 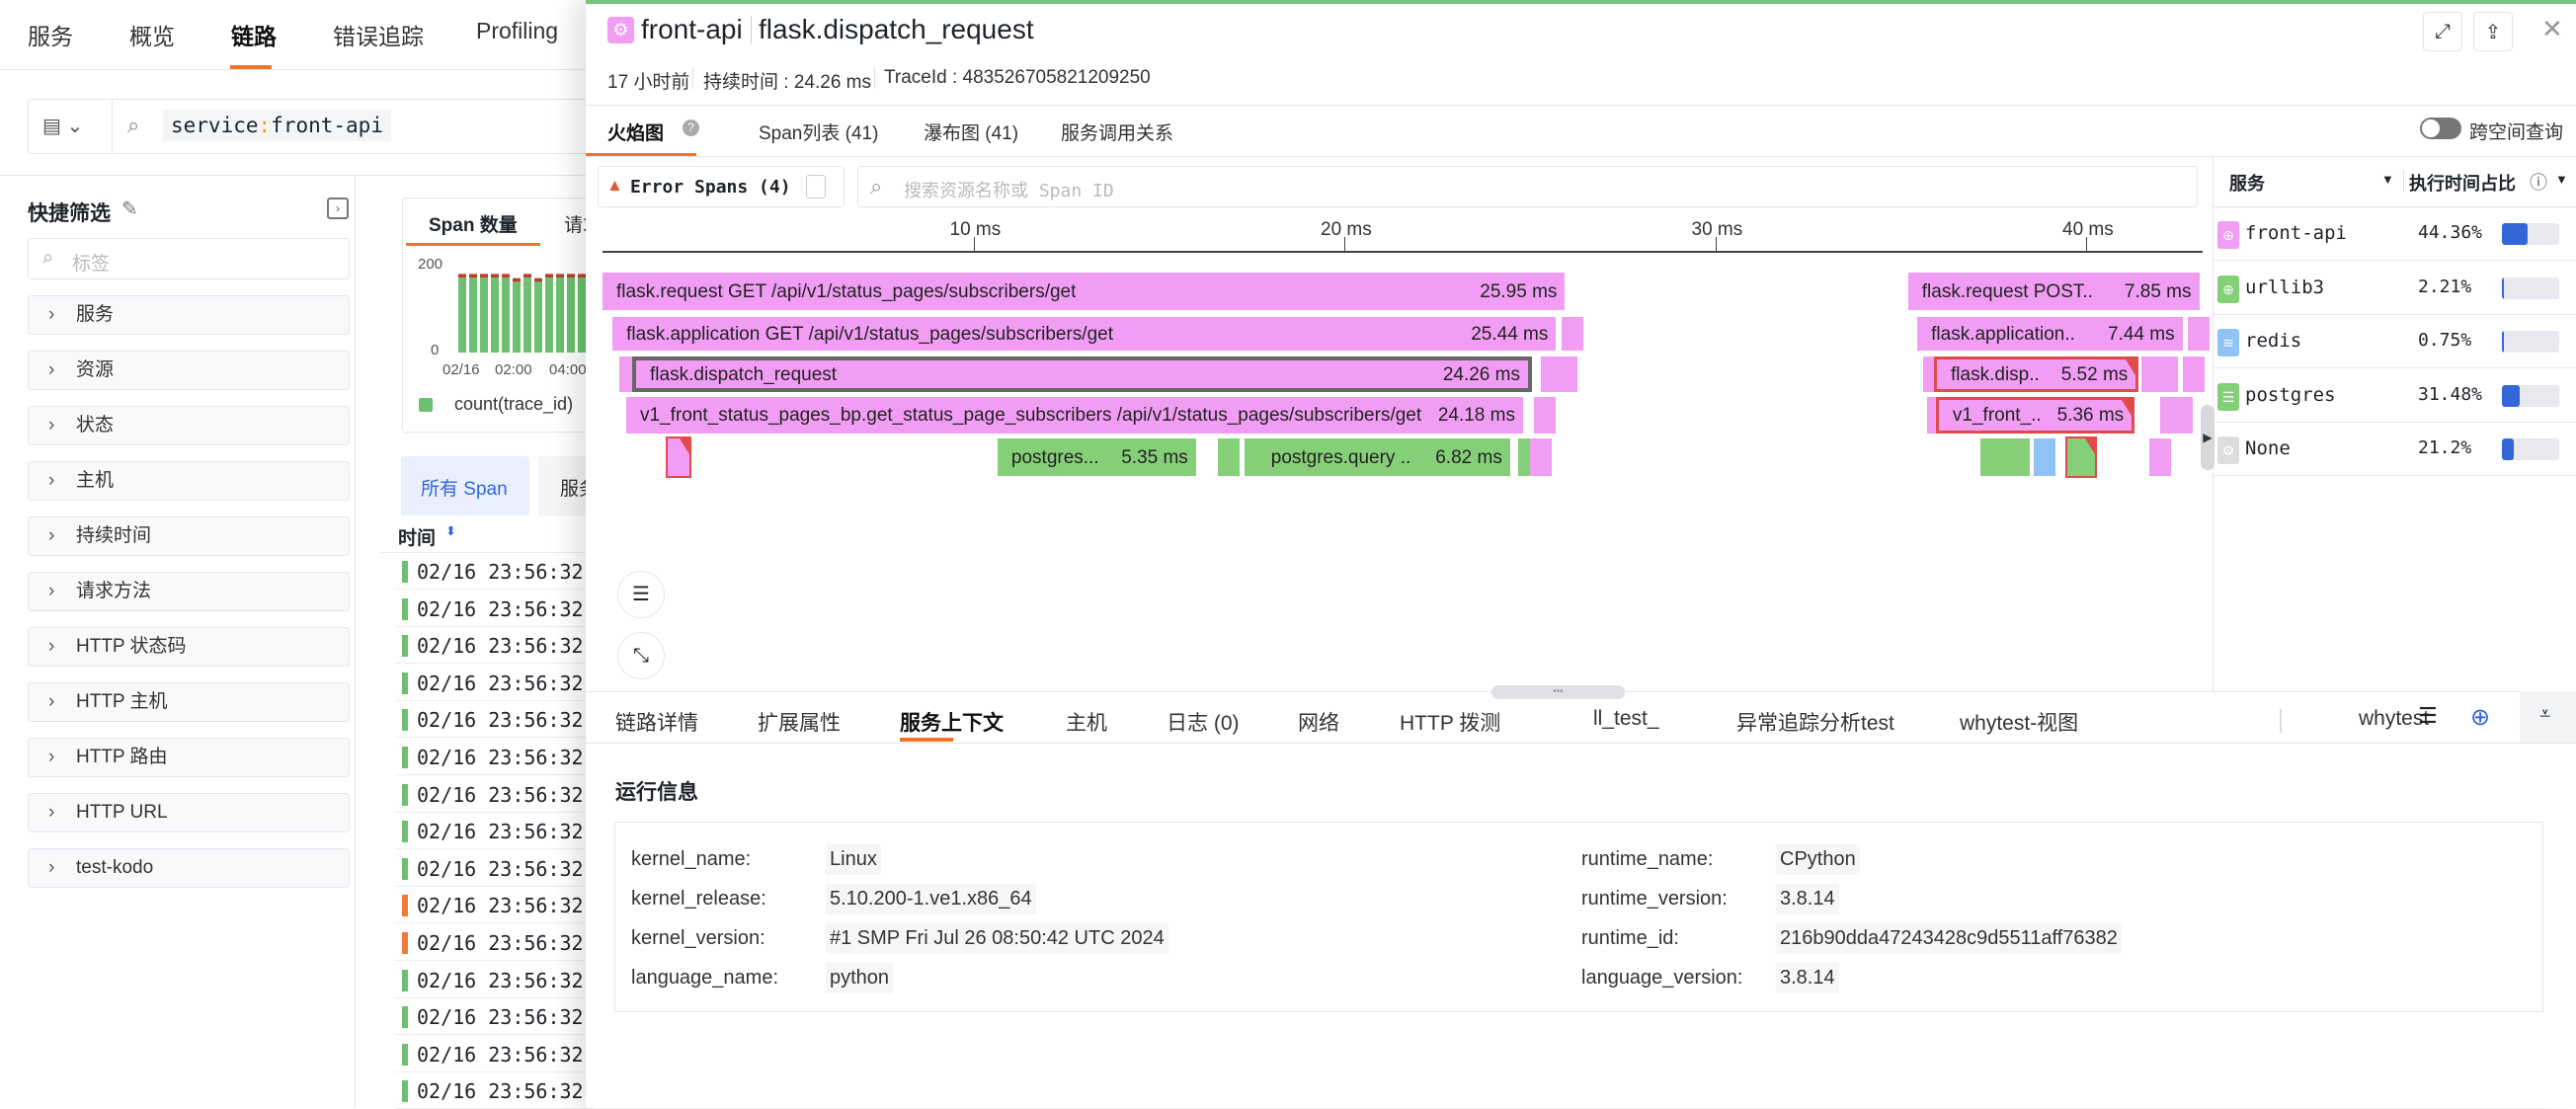 What do you see at coordinates (189, 258) in the screenshot?
I see `tag-search-input: ⌕ 标签` at bounding box center [189, 258].